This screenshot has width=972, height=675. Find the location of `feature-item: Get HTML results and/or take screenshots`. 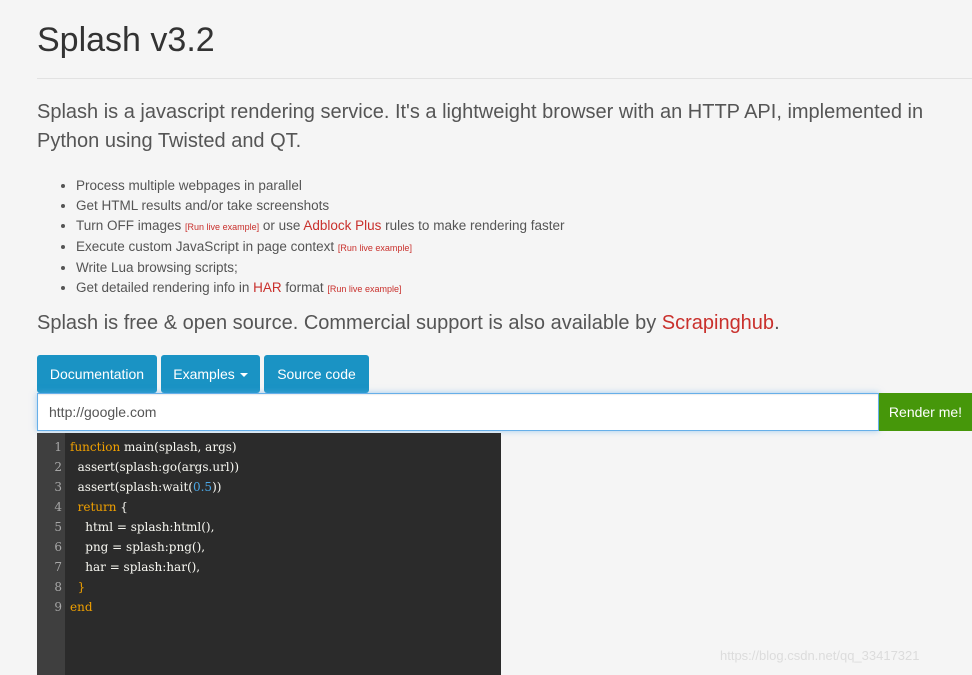

feature-item: Get HTML results and/or take screenshots is located at coordinates (320, 206).